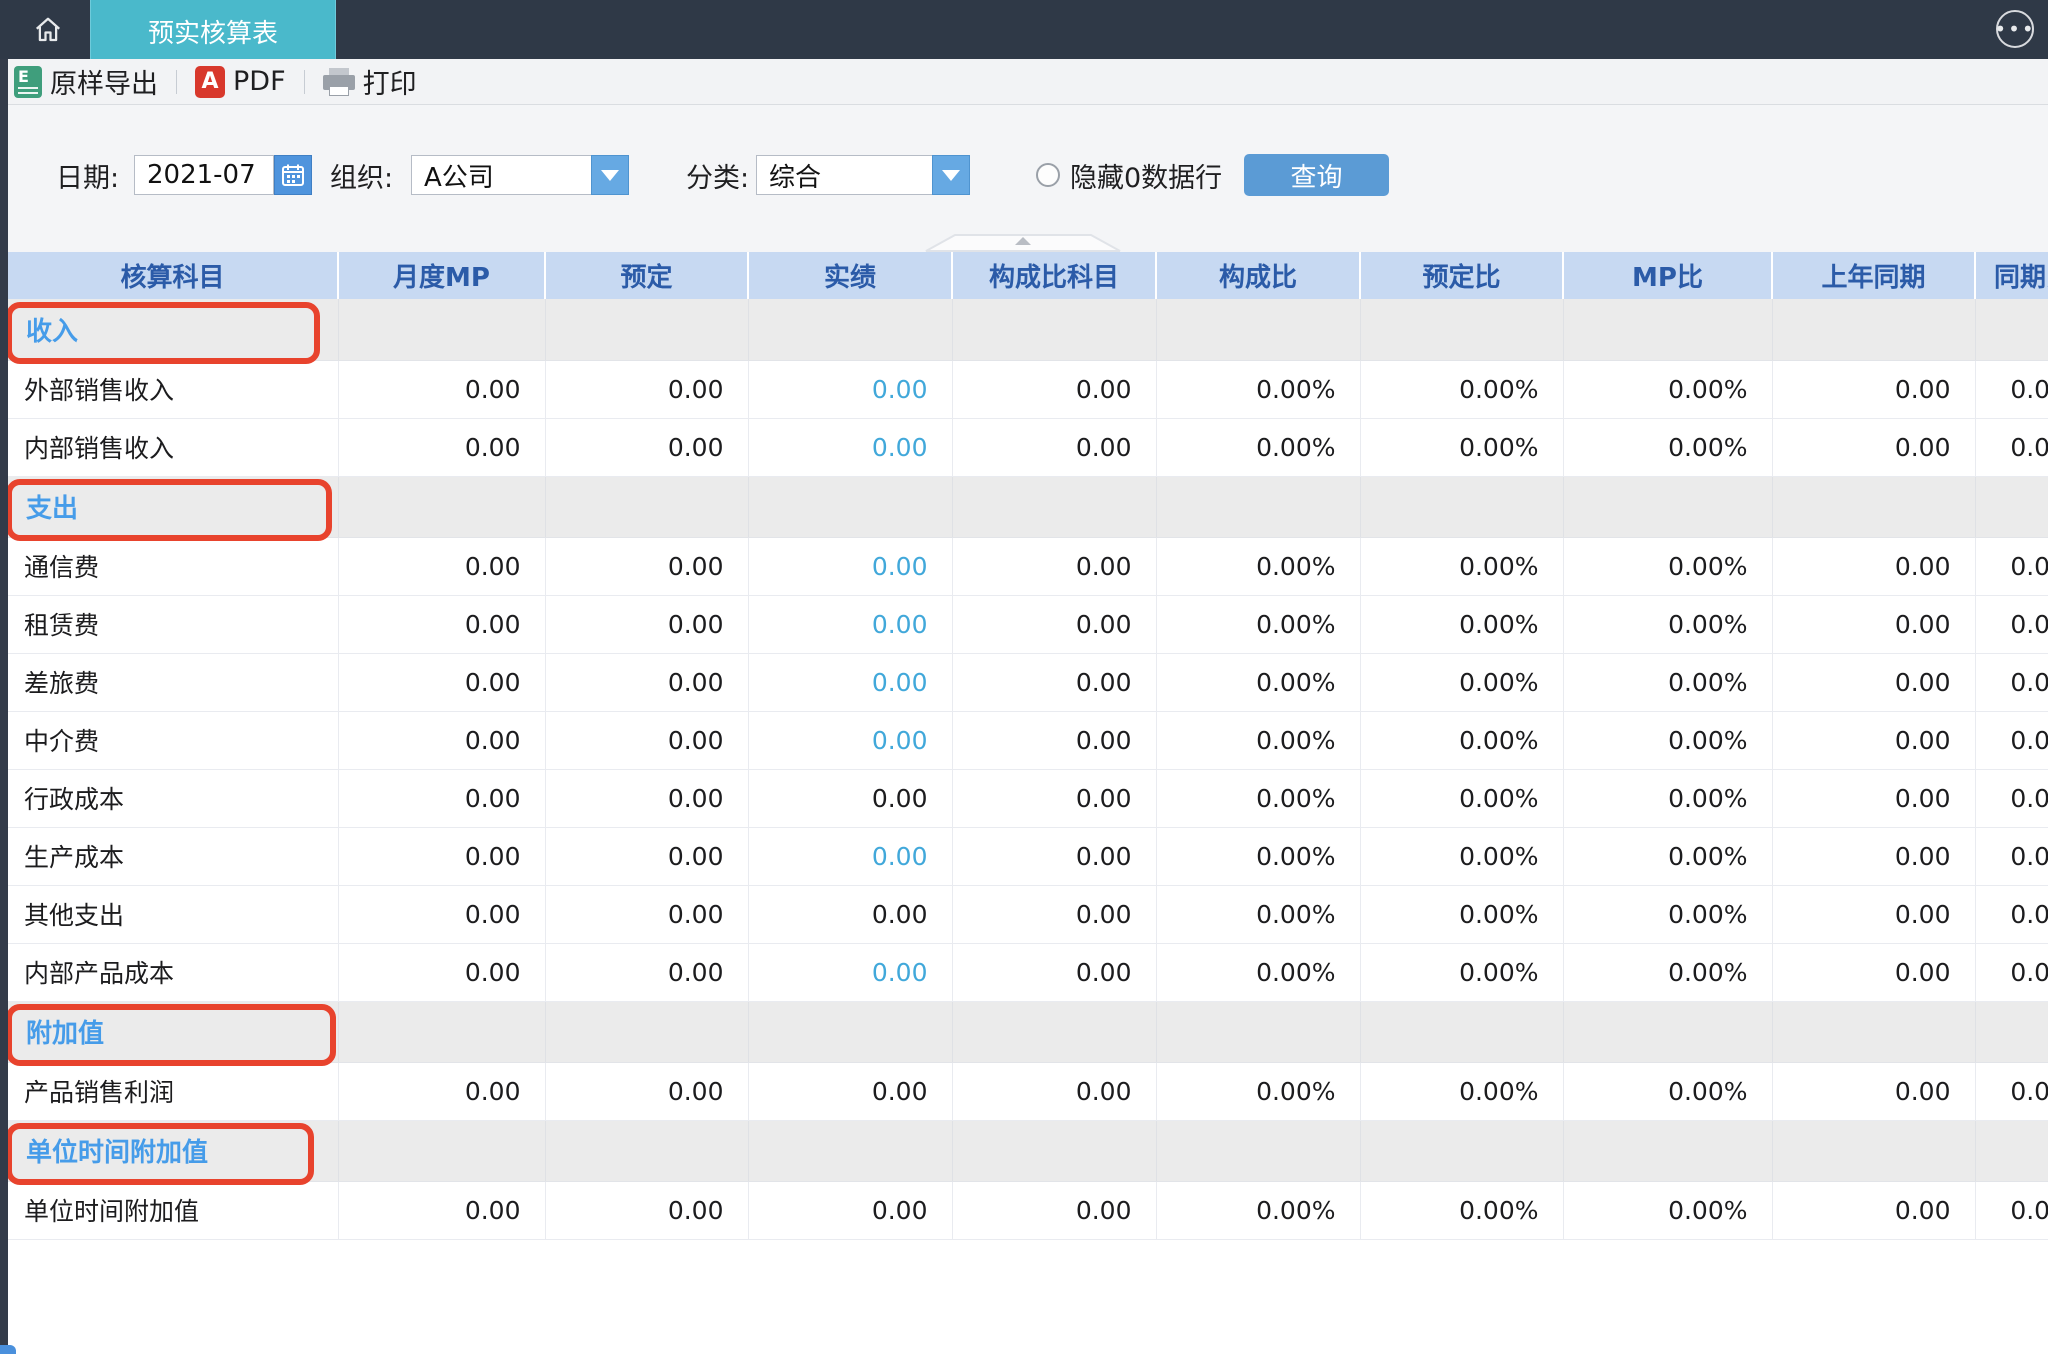 Image resolution: width=2048 pixels, height=1354 pixels. I want to click on floating-button-partial, so click(8, 1349).